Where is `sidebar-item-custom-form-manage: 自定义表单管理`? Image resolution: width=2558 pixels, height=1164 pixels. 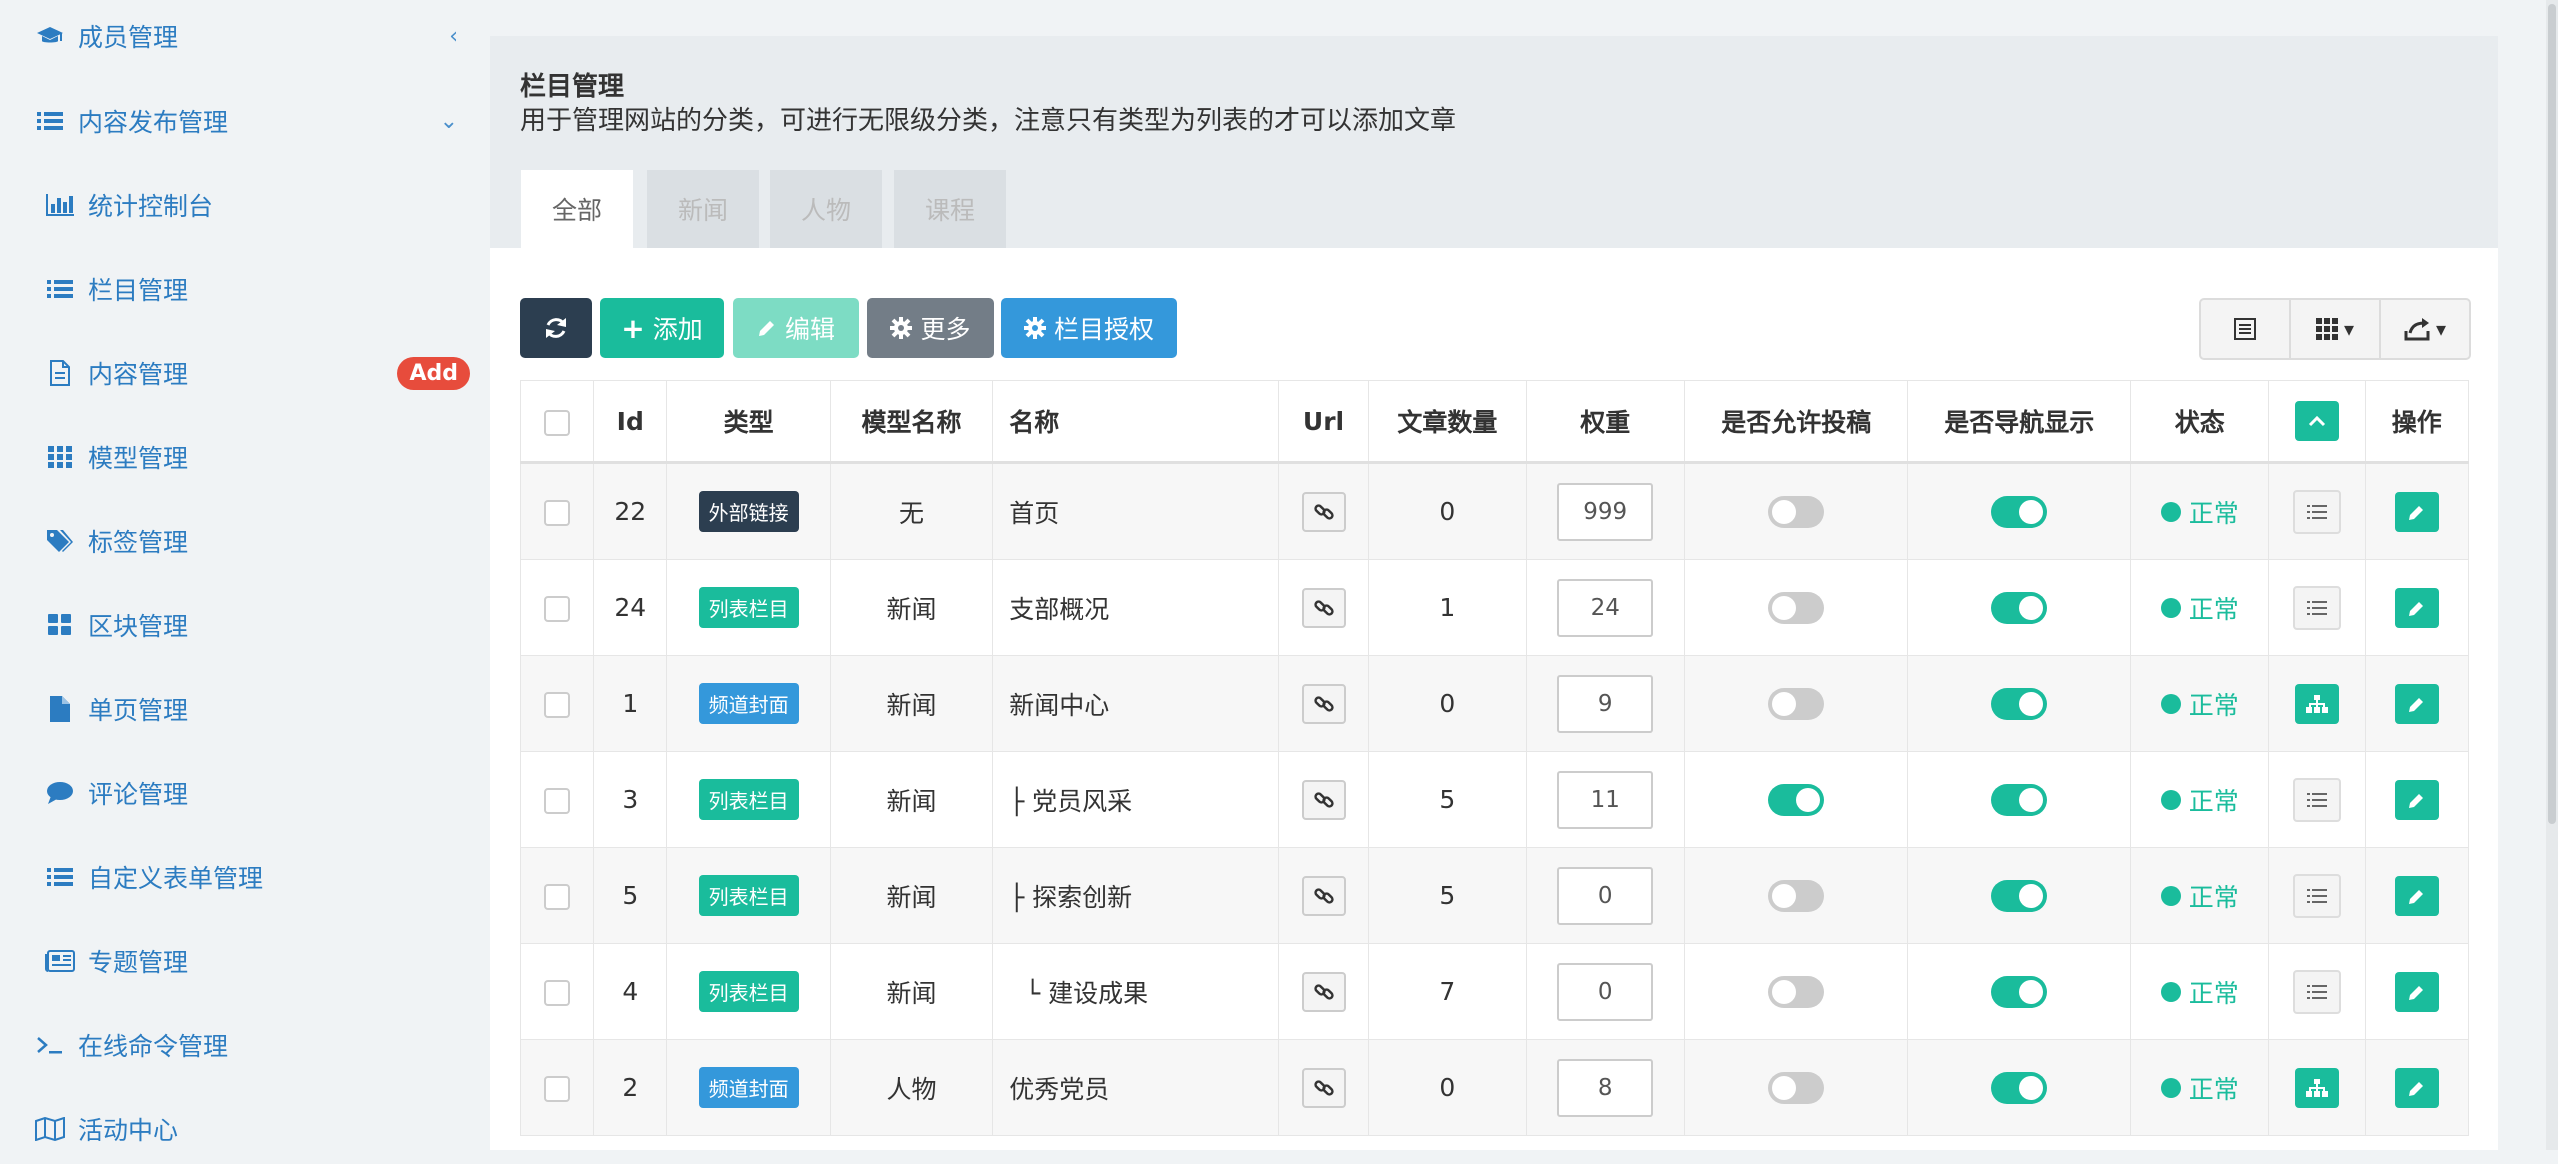
sidebar-item-custom-form-manage: 自定义表单管理 is located at coordinates (265, 877).